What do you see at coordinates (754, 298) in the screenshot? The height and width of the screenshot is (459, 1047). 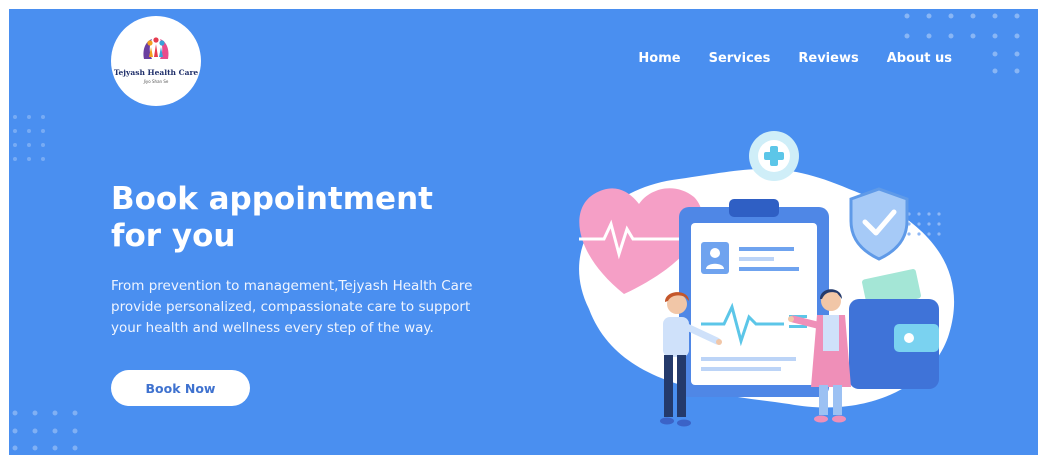 I see `medical-clipboard` at bounding box center [754, 298].